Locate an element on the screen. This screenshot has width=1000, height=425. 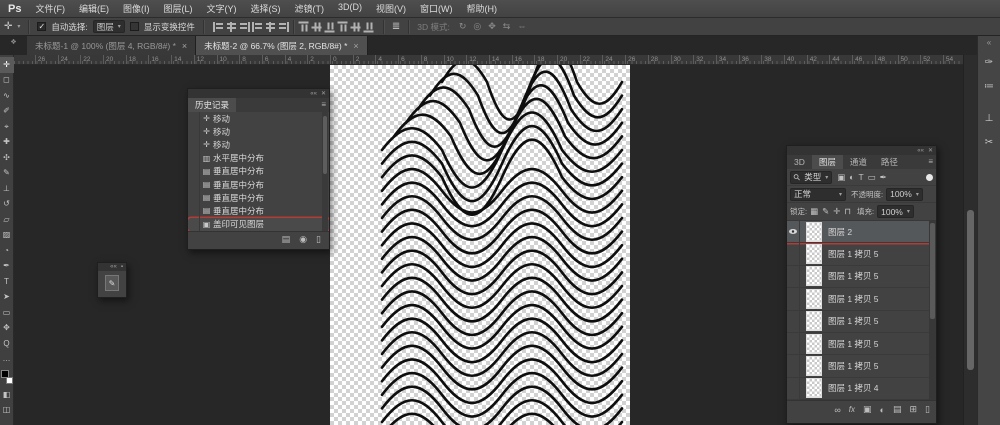
collapsed-panel: «« ▪ ✎ is located at coordinates (112, 280).